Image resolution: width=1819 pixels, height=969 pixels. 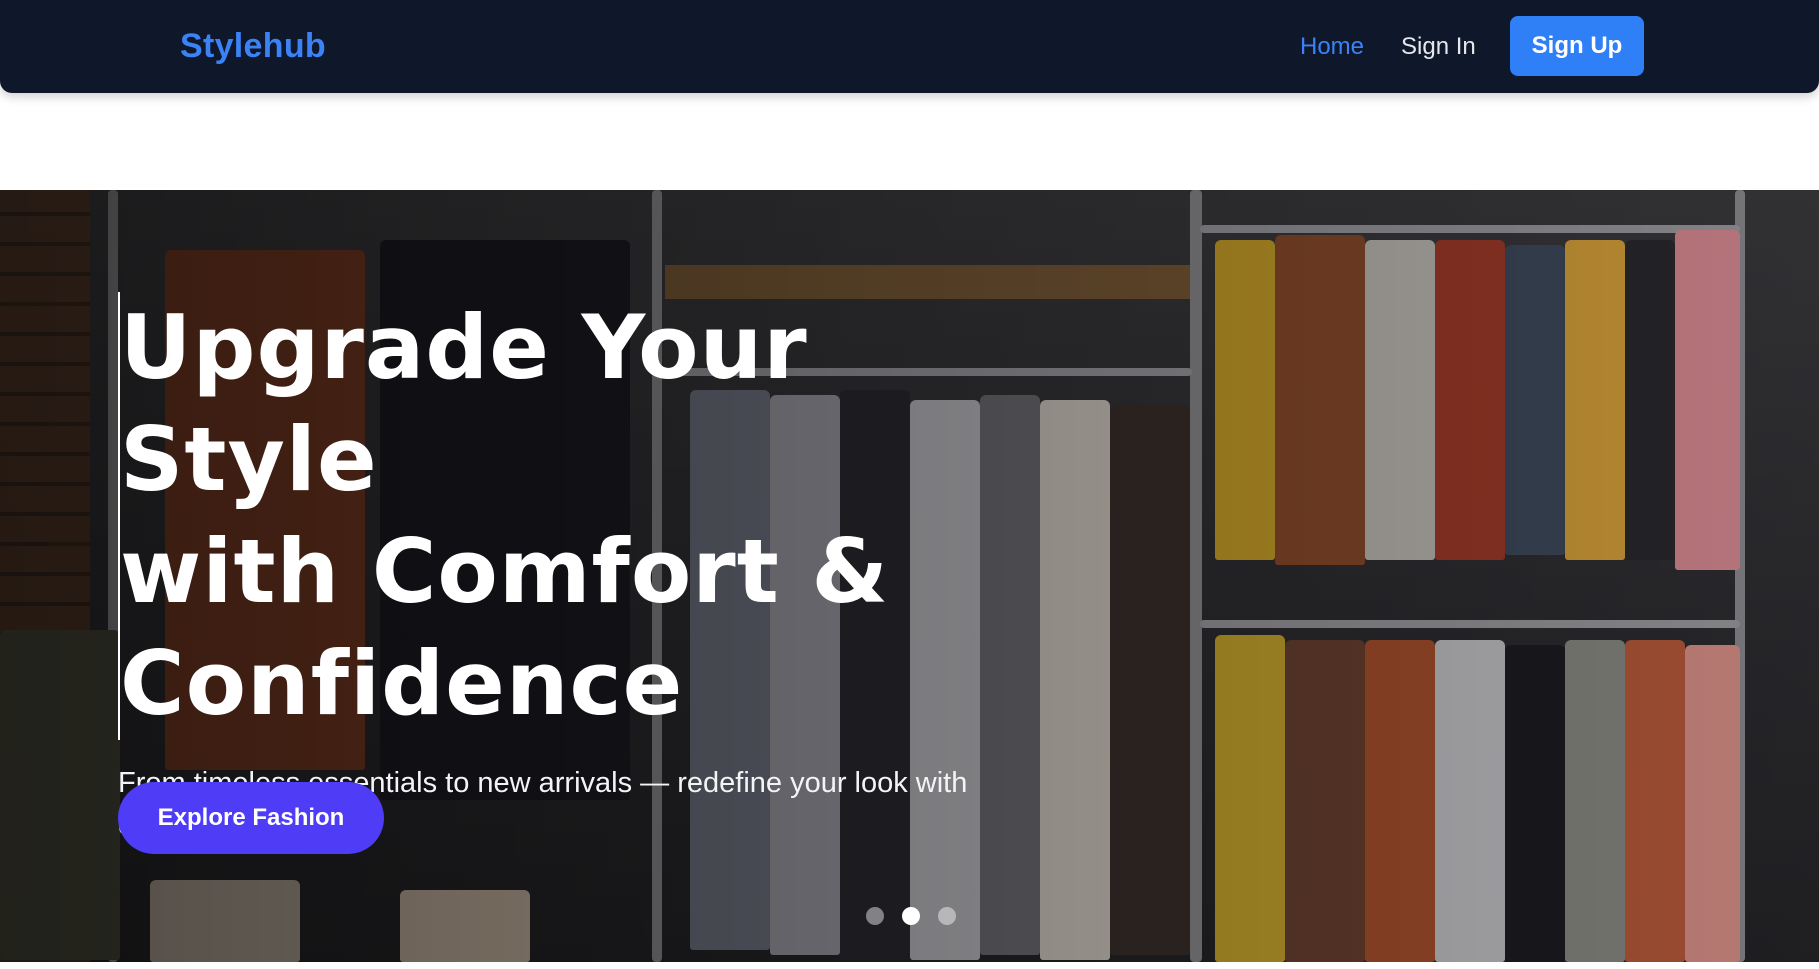 I want to click on hero-title-line: with Comfort &, so click(x=505, y=571).